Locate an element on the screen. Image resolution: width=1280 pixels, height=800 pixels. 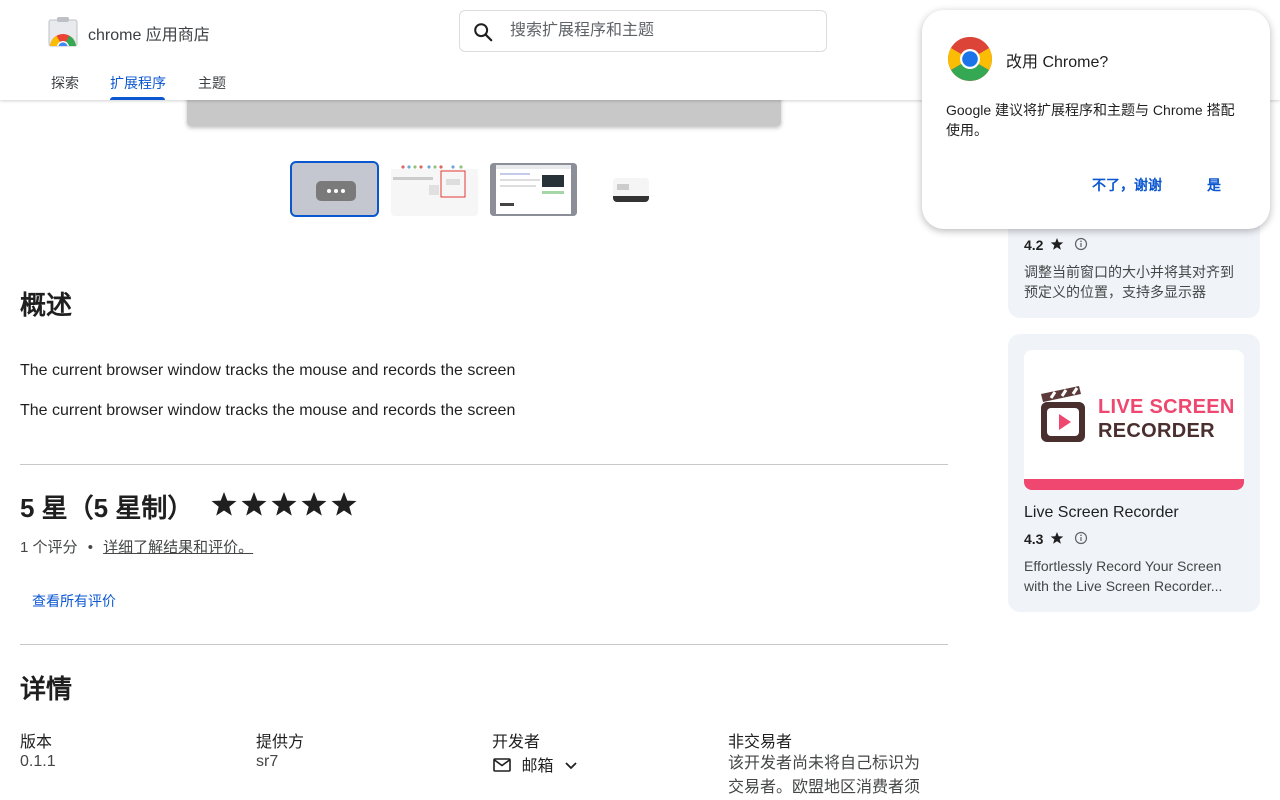
accept-button: 是 is located at coordinates (1214, 185).